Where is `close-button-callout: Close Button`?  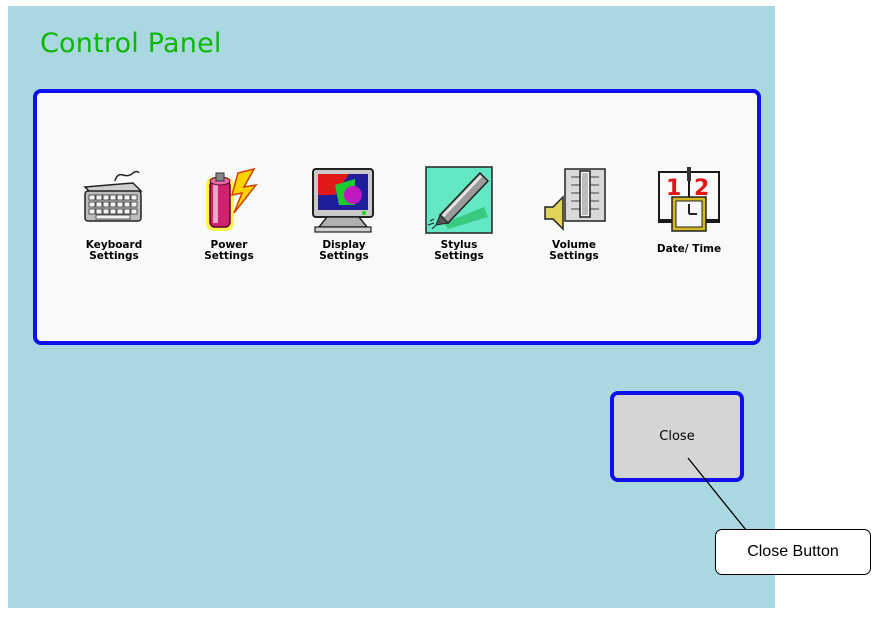 close-button-callout: Close Button is located at coordinates (793, 552).